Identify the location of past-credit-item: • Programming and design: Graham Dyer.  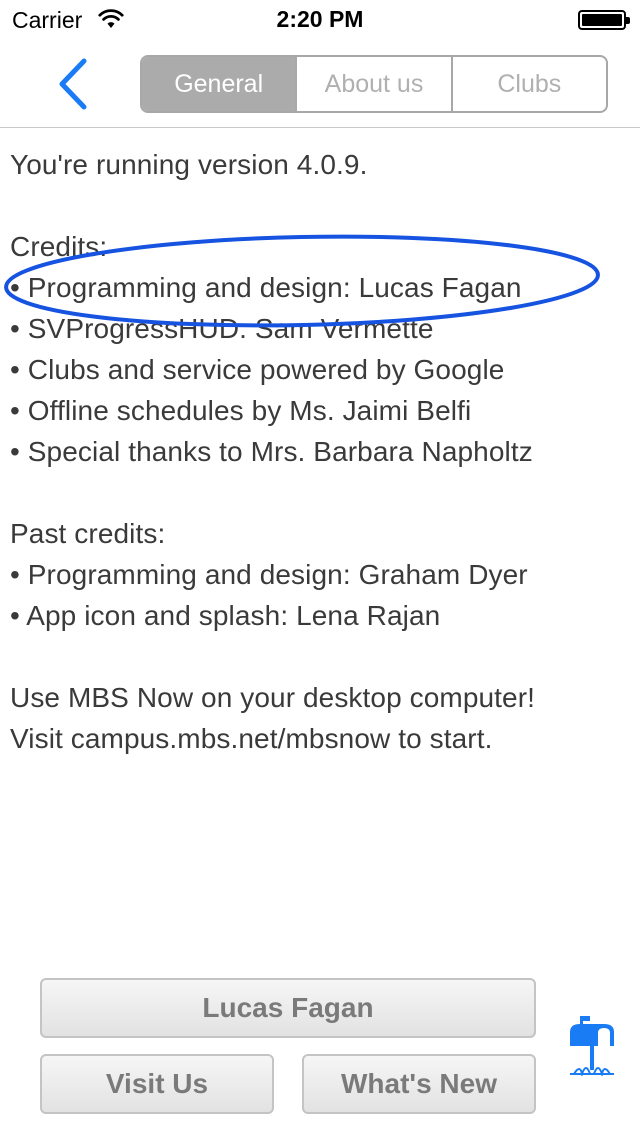
(269, 574).